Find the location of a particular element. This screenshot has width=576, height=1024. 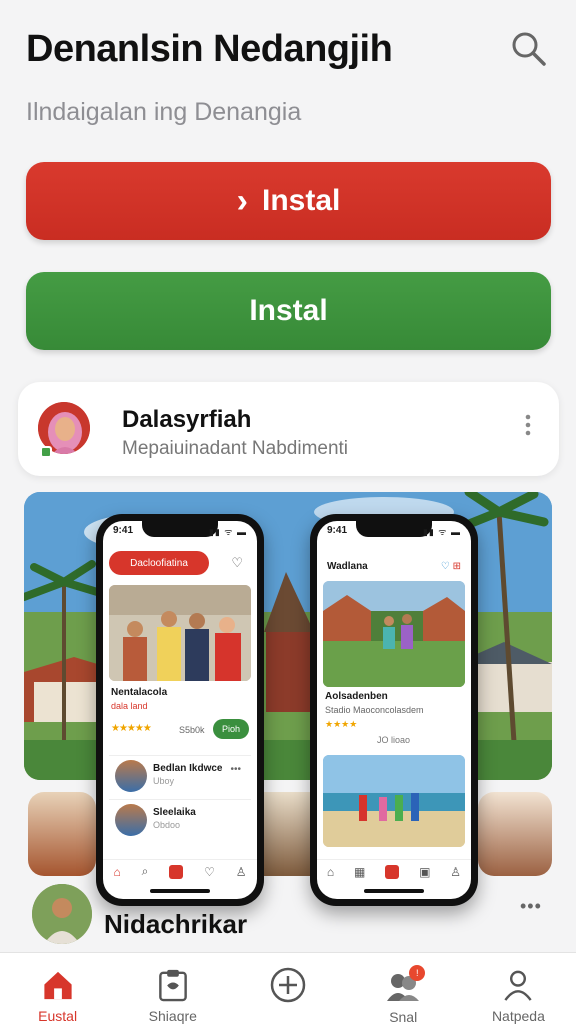

tab-home-label: Eustal is located at coordinates (58, 1016).